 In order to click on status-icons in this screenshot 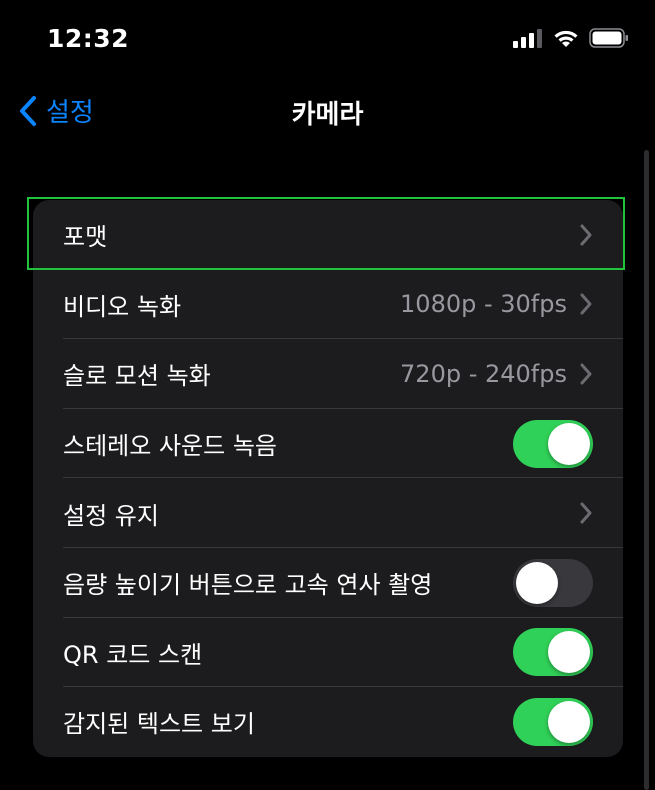, I will do `click(571, 38)`.